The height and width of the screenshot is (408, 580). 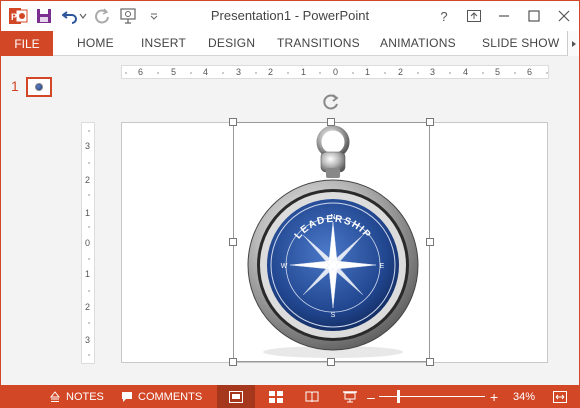 I want to click on slide-show-icon, so click(x=350, y=396).